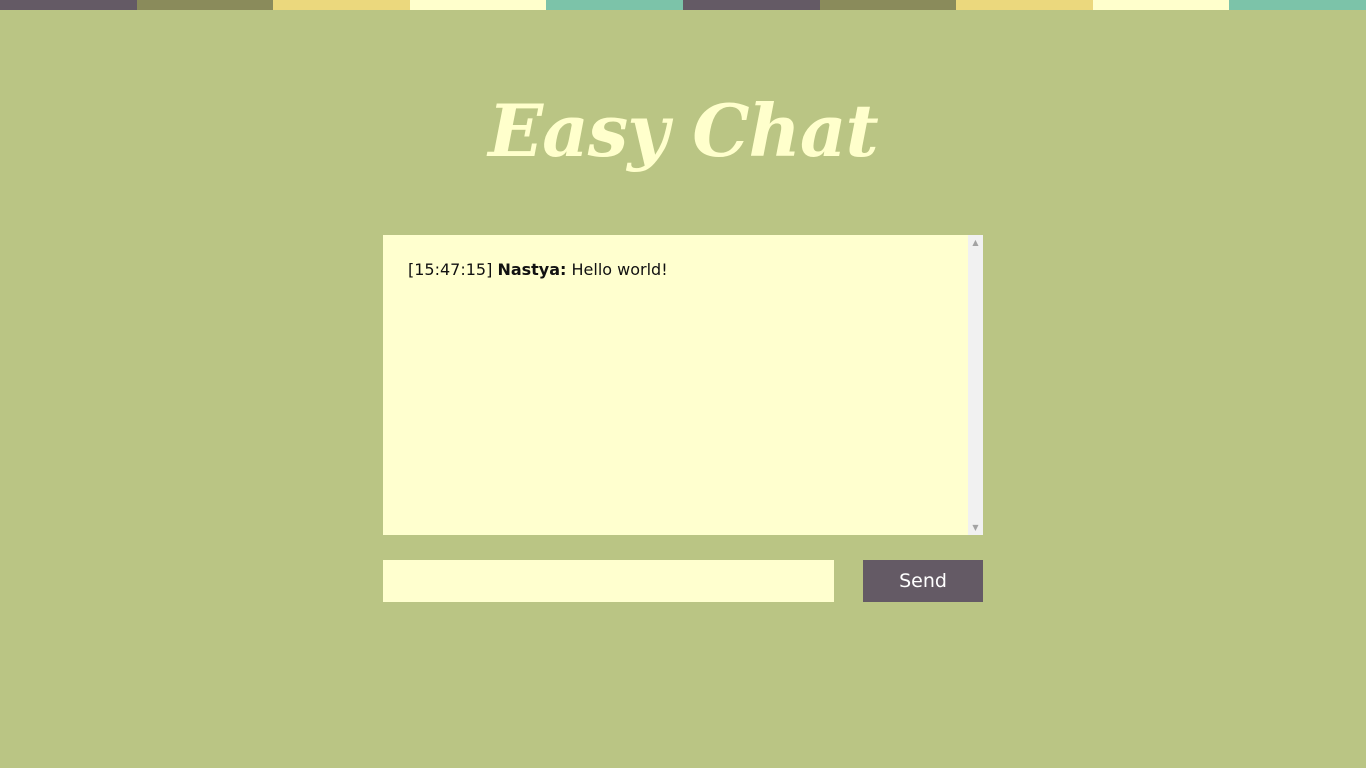  What do you see at coordinates (450, 269) in the screenshot?
I see `message-timestamp: [15:47:15]` at bounding box center [450, 269].